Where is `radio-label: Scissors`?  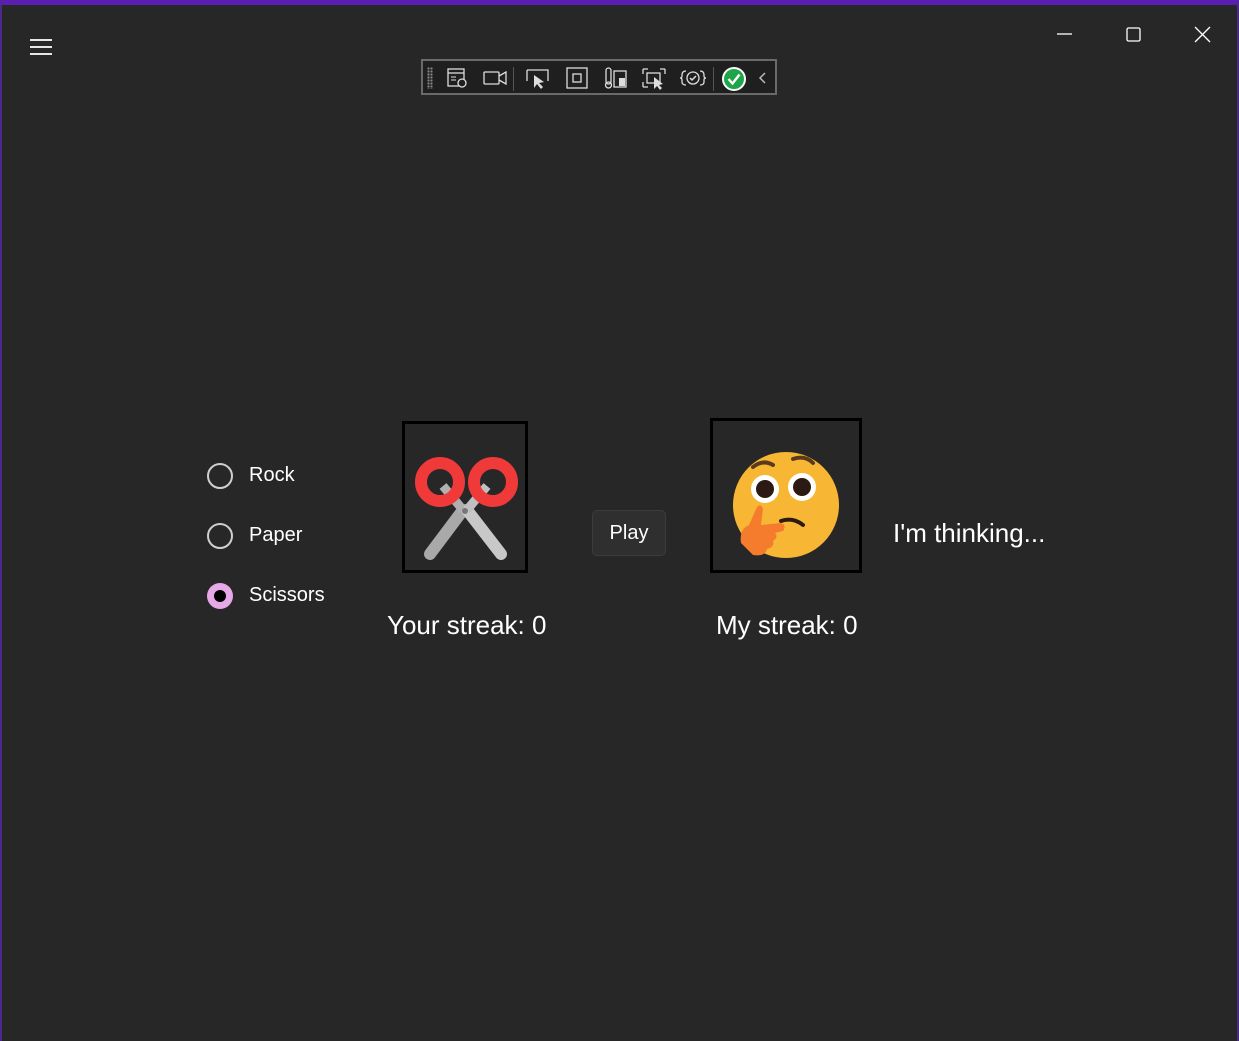 radio-label: Scissors is located at coordinates (287, 595).